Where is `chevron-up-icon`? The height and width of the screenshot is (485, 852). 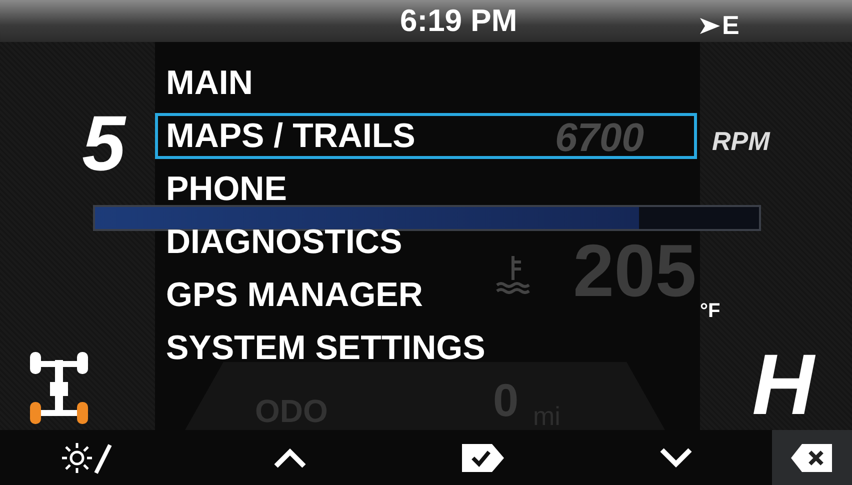 chevron-up-icon is located at coordinates (289, 457).